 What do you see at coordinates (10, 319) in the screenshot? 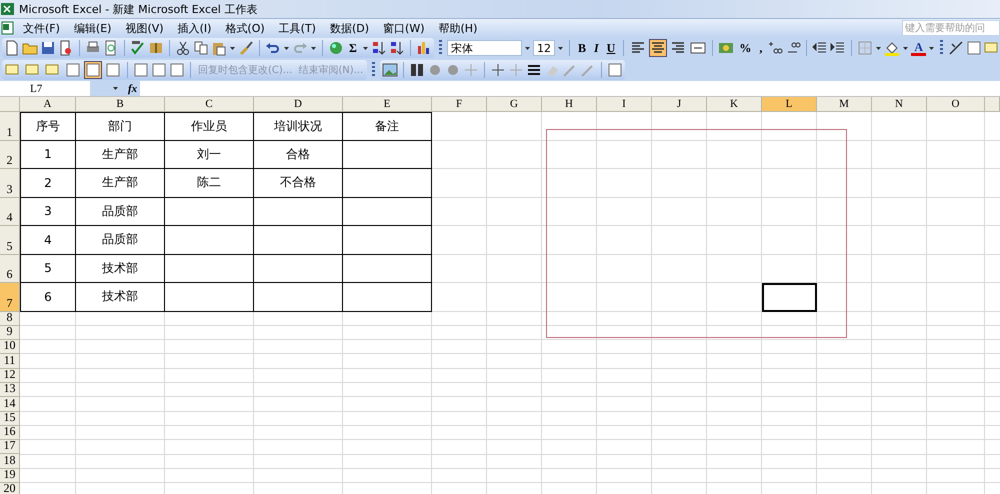
I see `row-header: 8` at bounding box center [10, 319].